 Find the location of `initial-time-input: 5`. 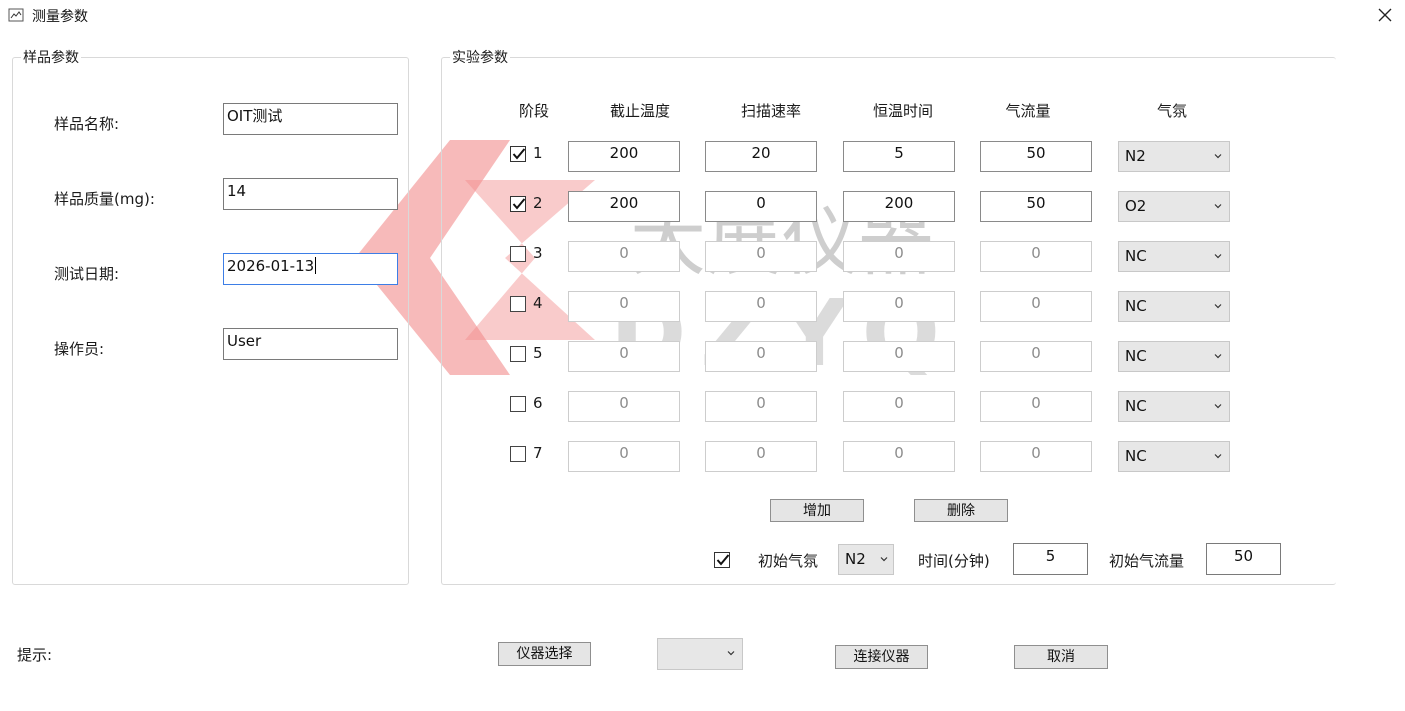

initial-time-input: 5 is located at coordinates (1050, 559).